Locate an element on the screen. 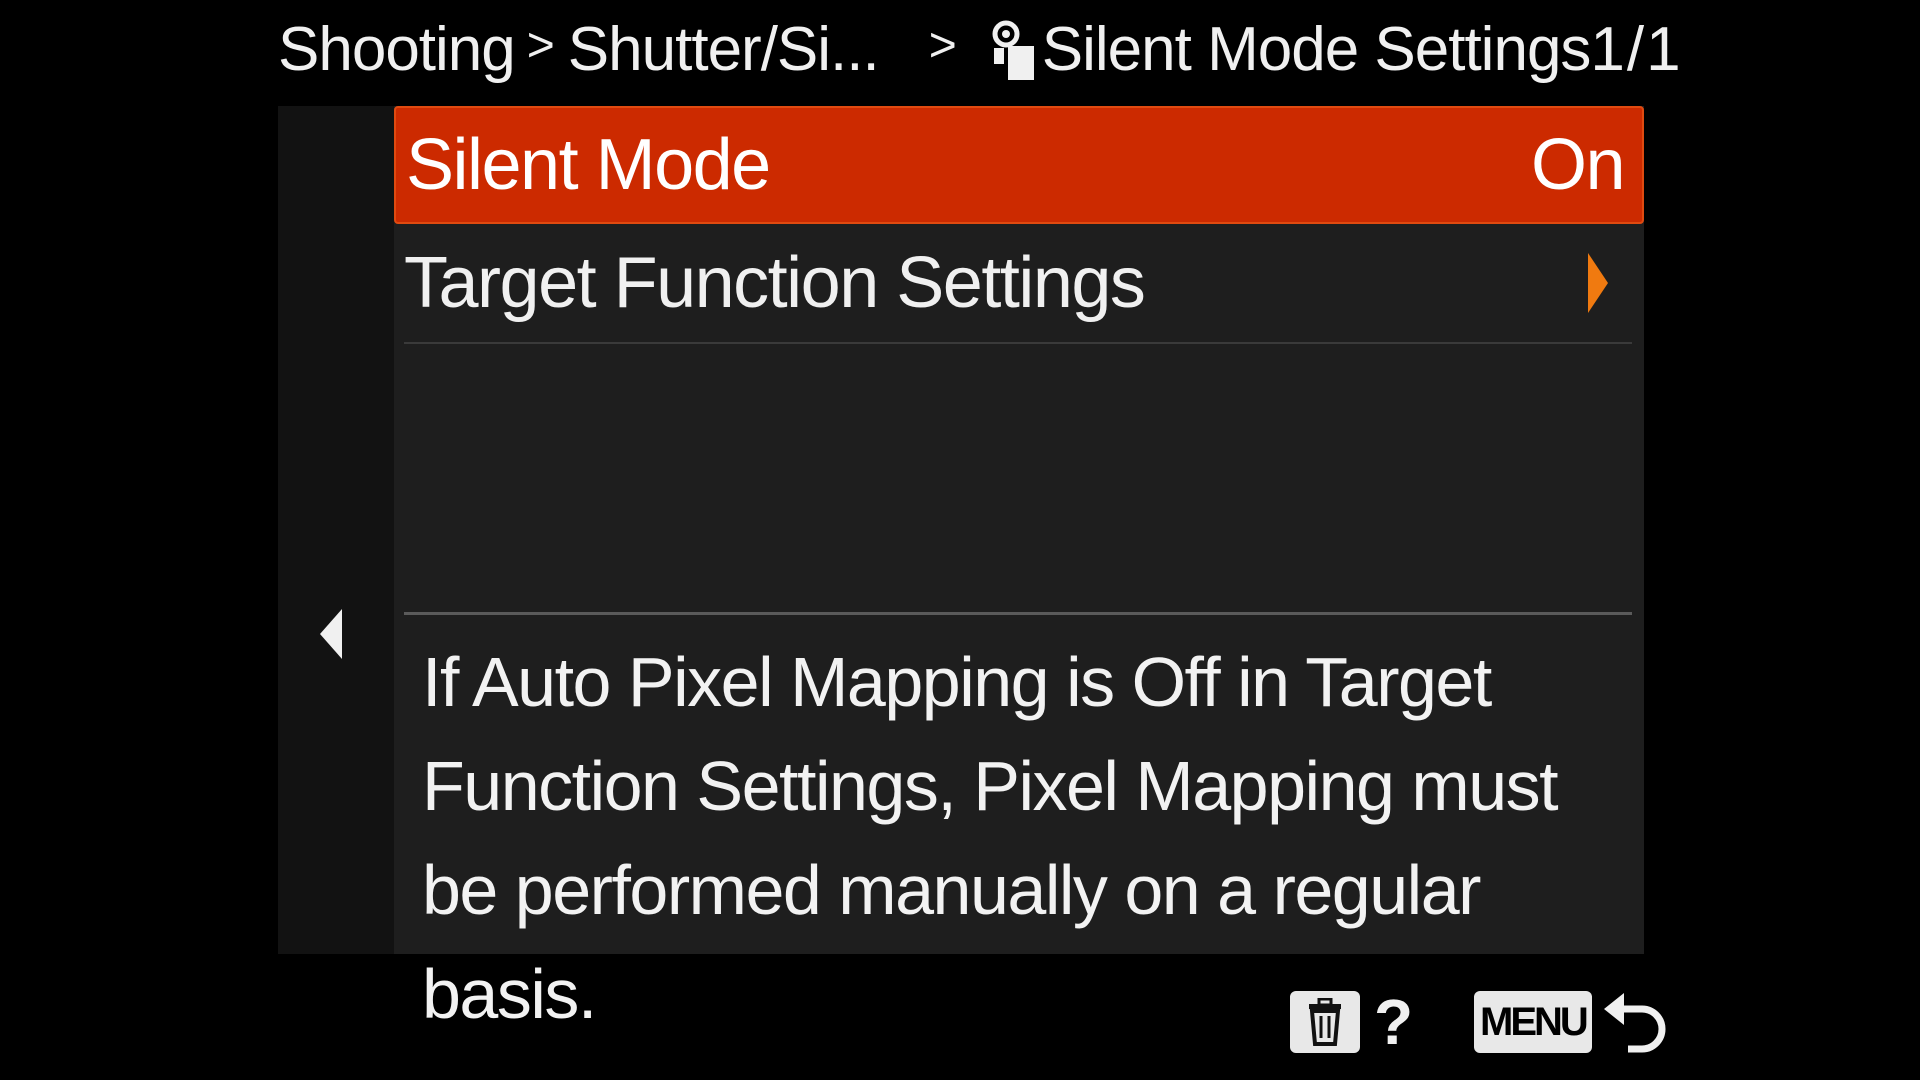 The width and height of the screenshot is (1920, 1080). row-divider is located at coordinates (1018, 343).